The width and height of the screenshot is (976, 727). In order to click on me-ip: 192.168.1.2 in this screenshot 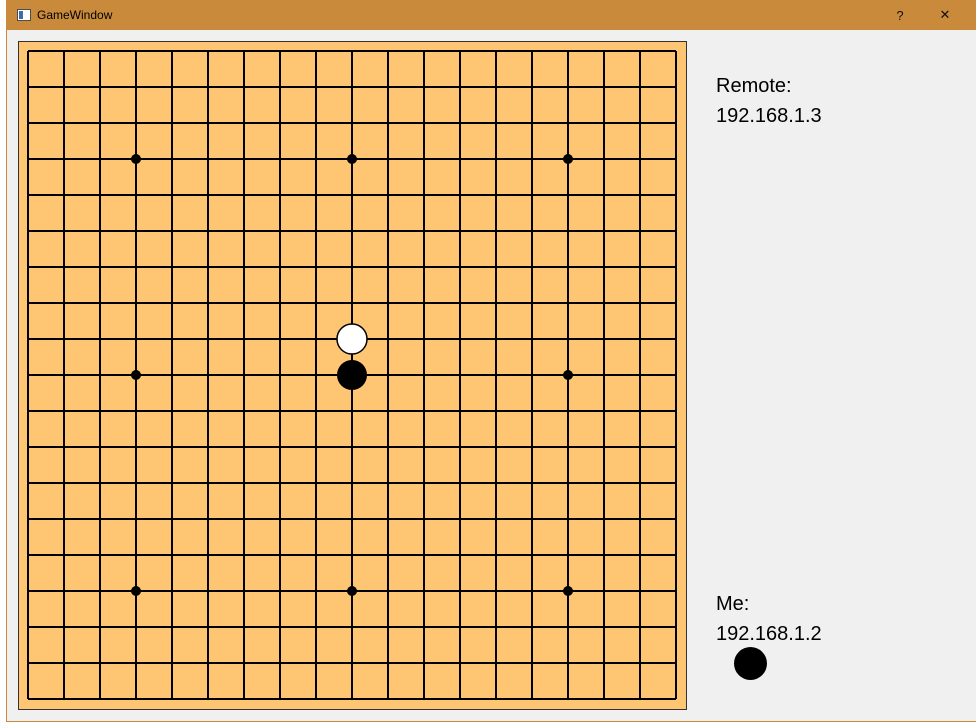, I will do `click(769, 634)`.